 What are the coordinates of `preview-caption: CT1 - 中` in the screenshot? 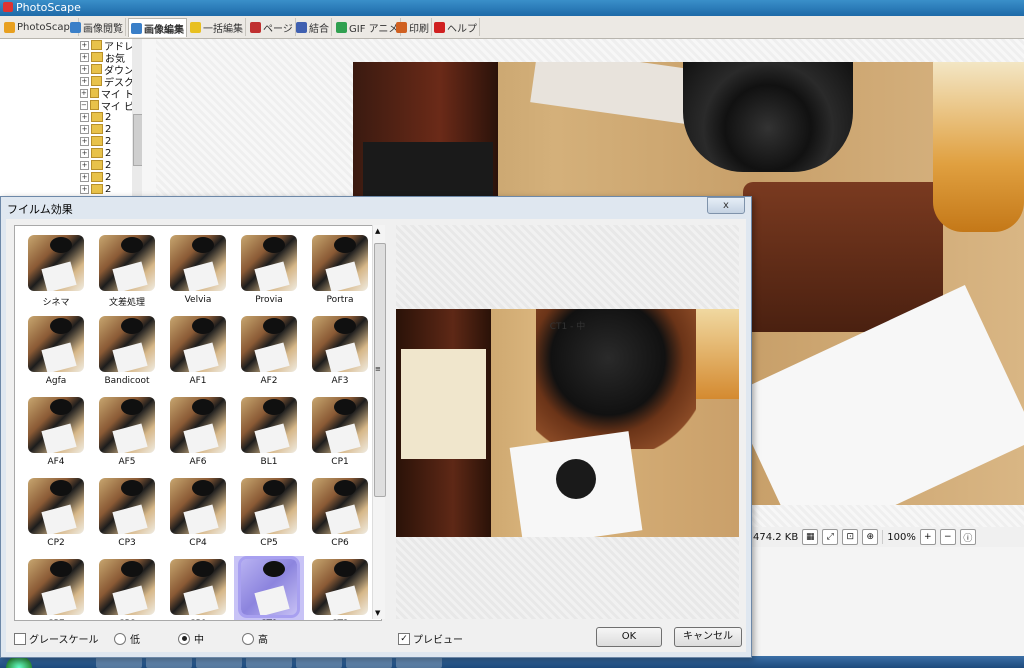 It's located at (567, 327).